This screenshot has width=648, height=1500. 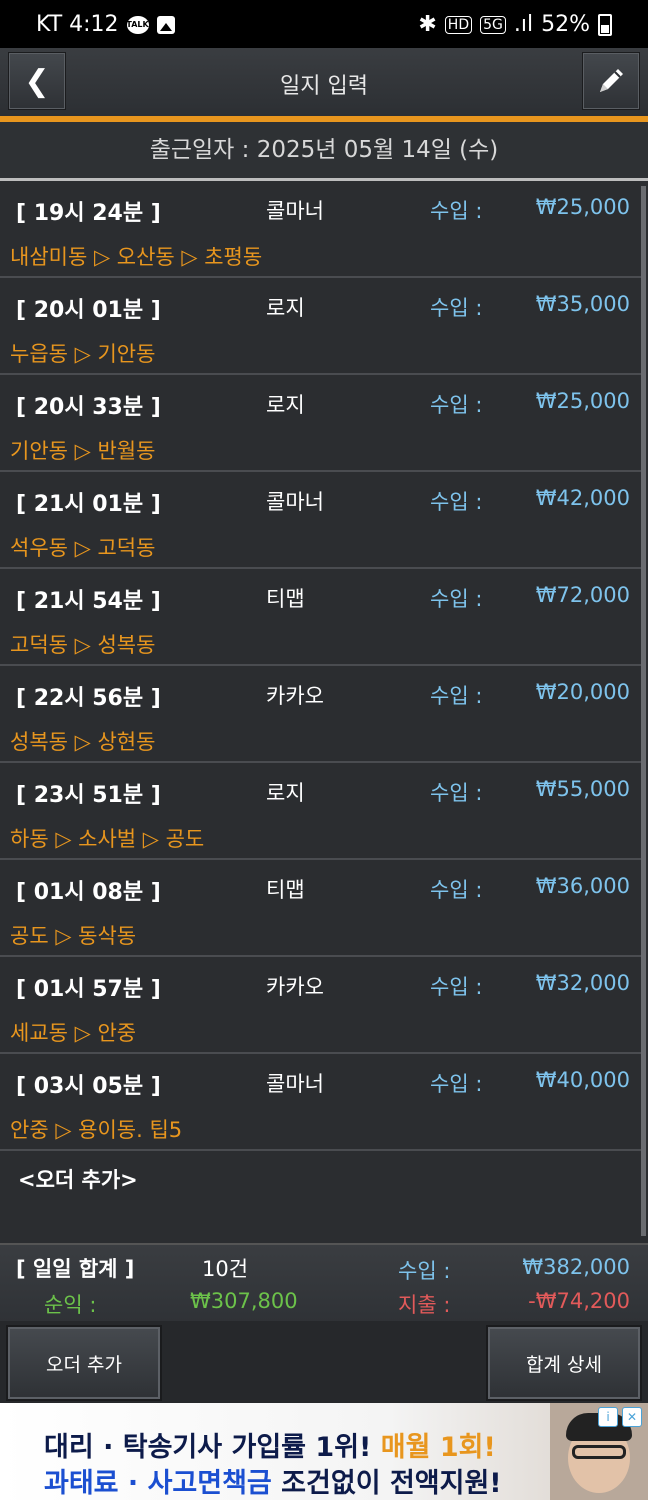 I want to click on order-route: 성복동 ▷ 상현동, so click(x=83, y=742).